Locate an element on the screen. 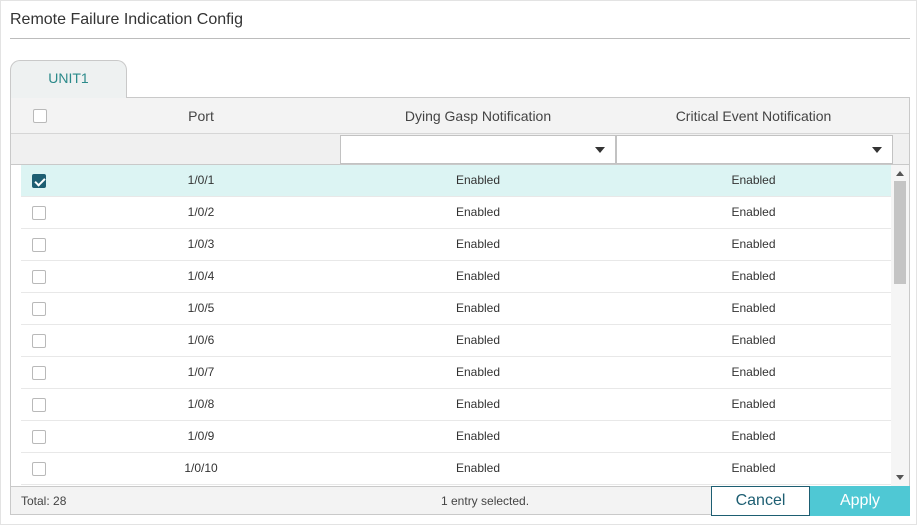  port-cell: 1/0/10 is located at coordinates (201, 468).